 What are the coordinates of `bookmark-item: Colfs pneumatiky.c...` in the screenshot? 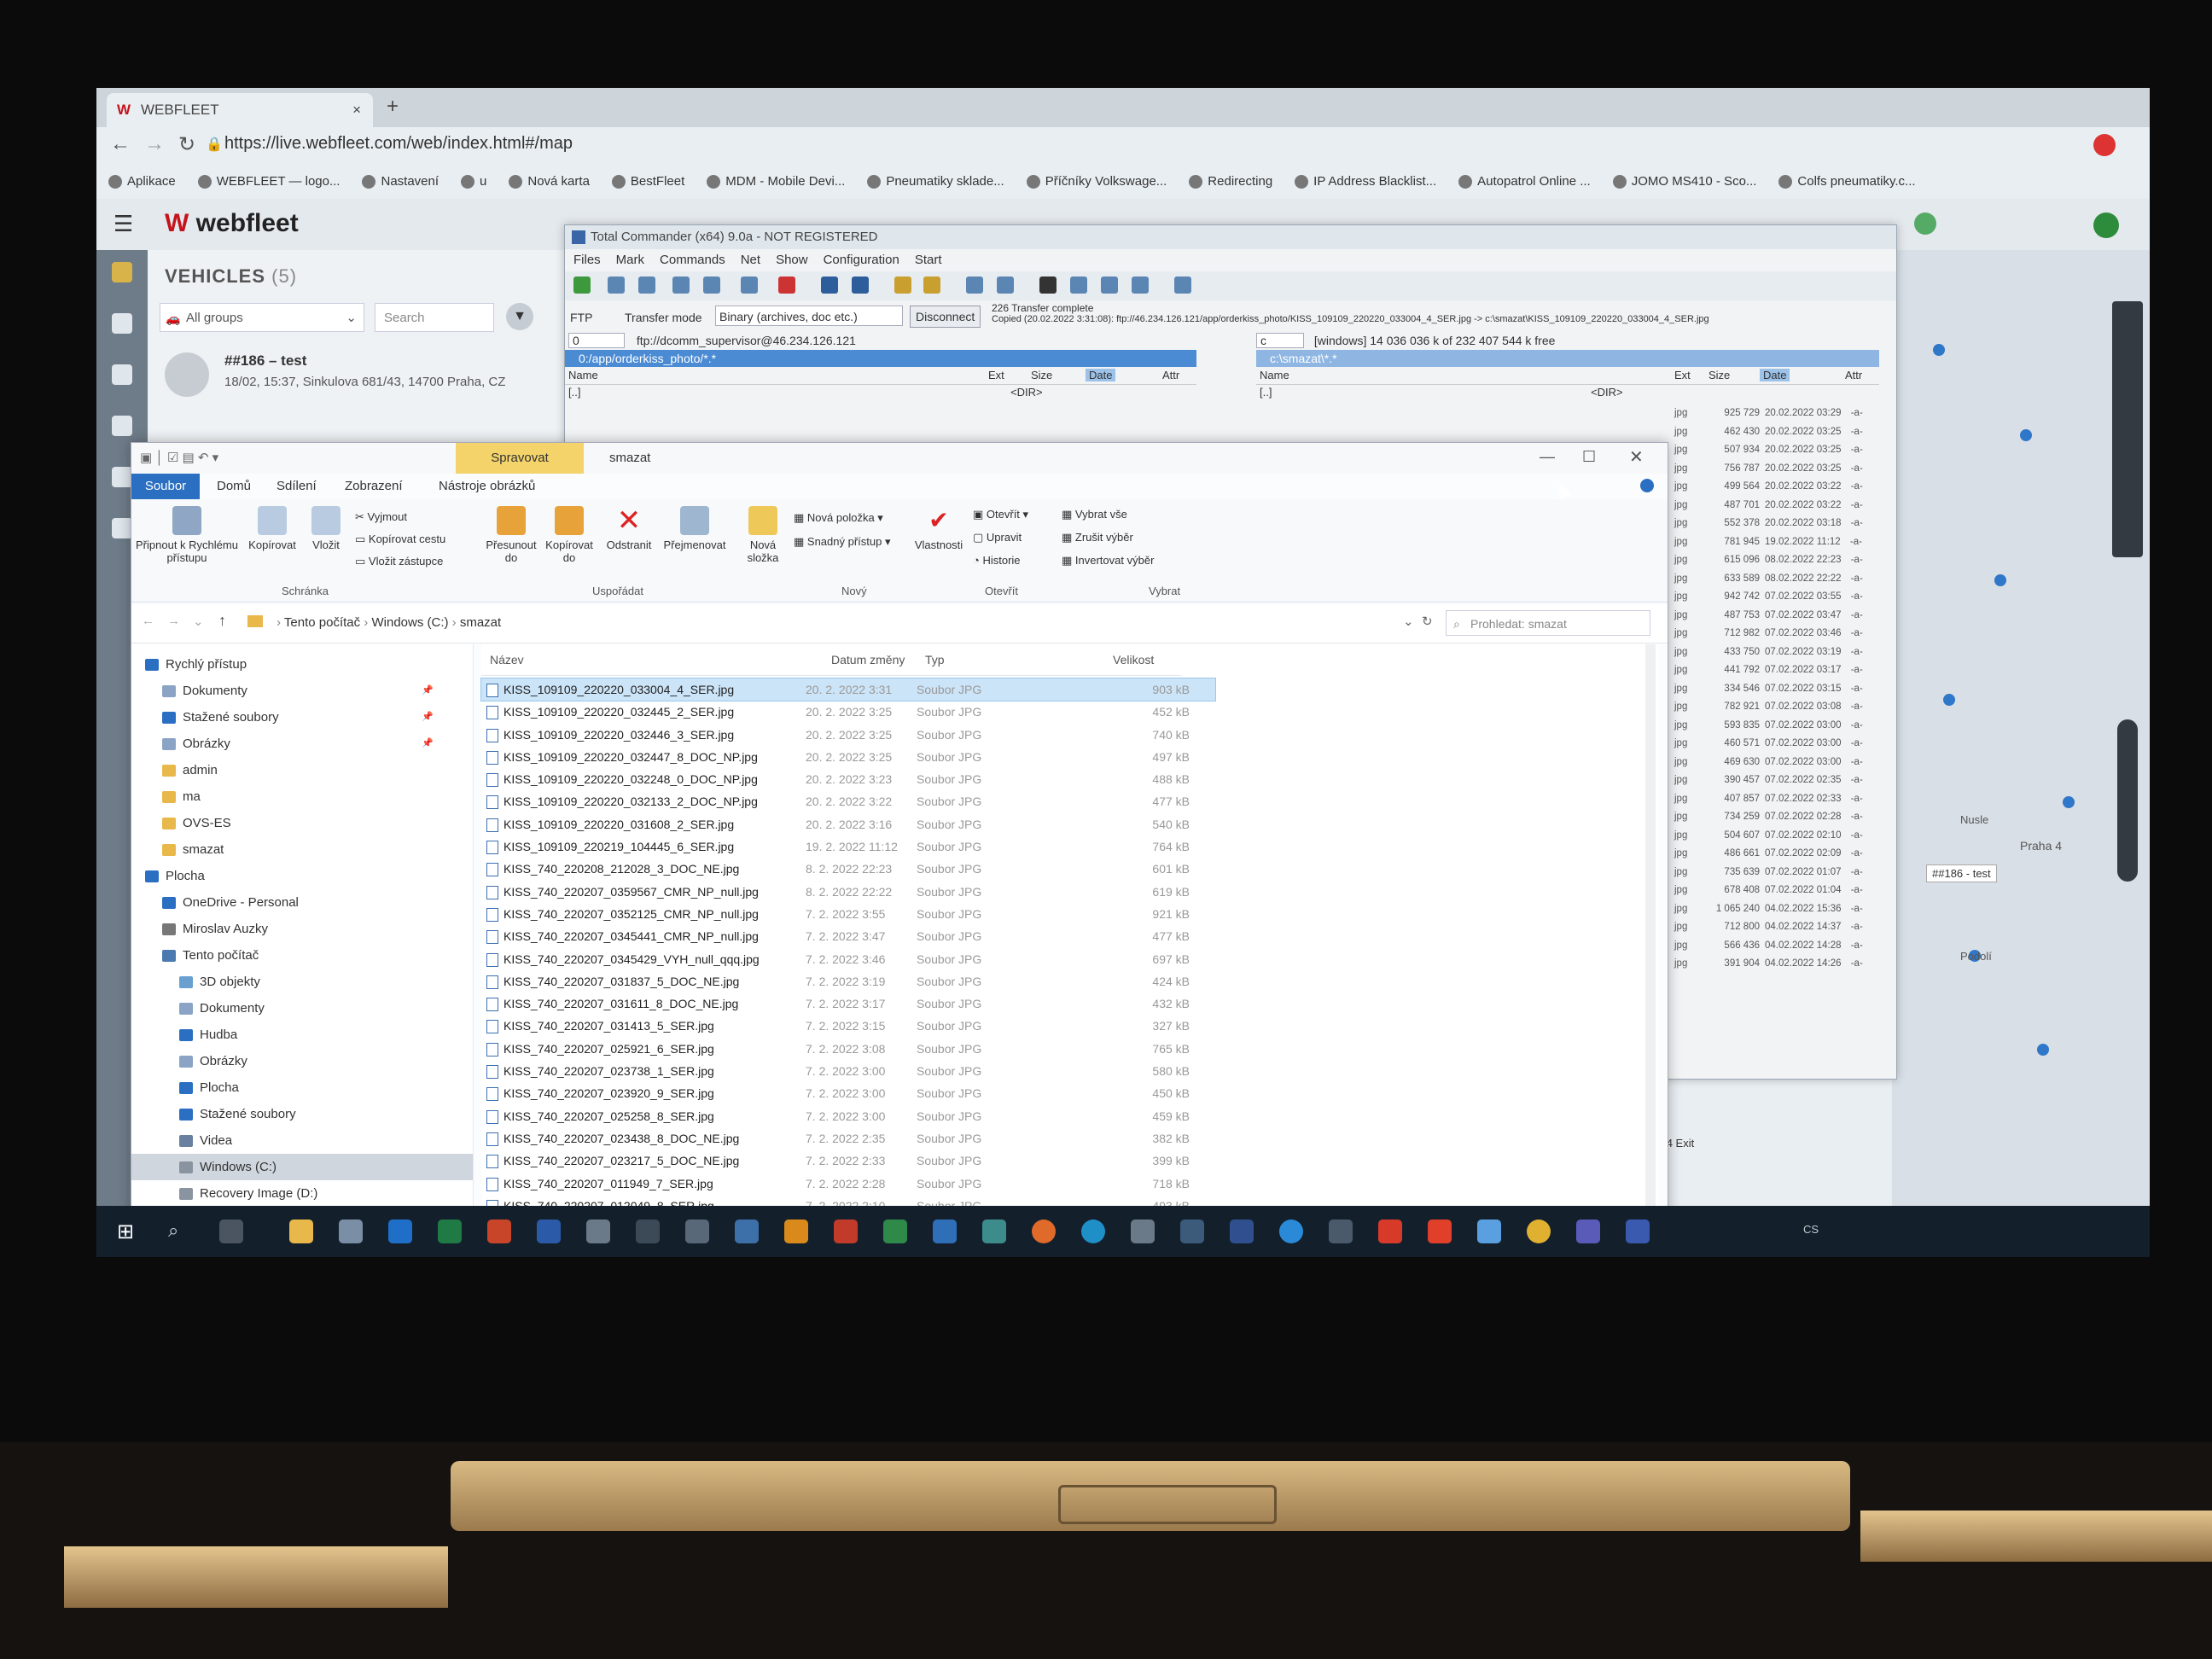 It's located at (1847, 182).